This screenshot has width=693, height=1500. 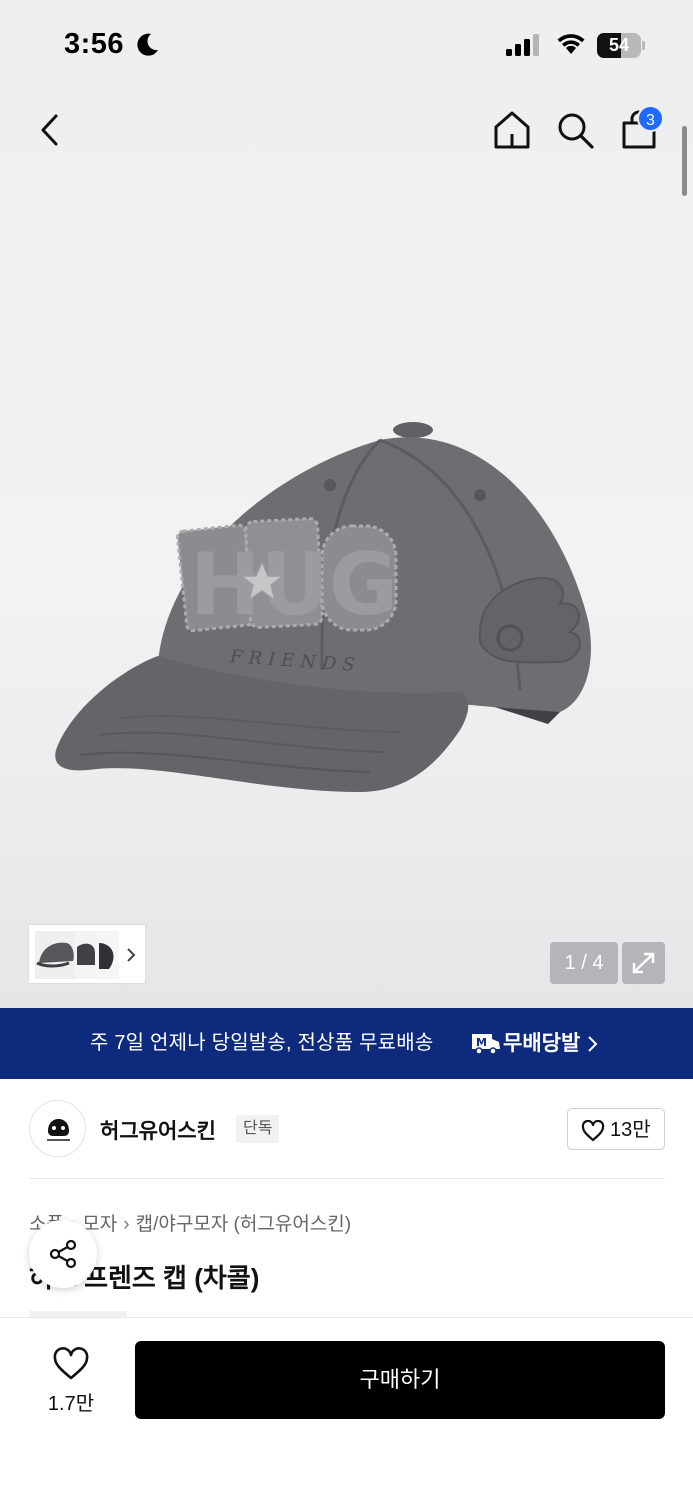 I want to click on thumbnail-images, so click(x=85, y=955).